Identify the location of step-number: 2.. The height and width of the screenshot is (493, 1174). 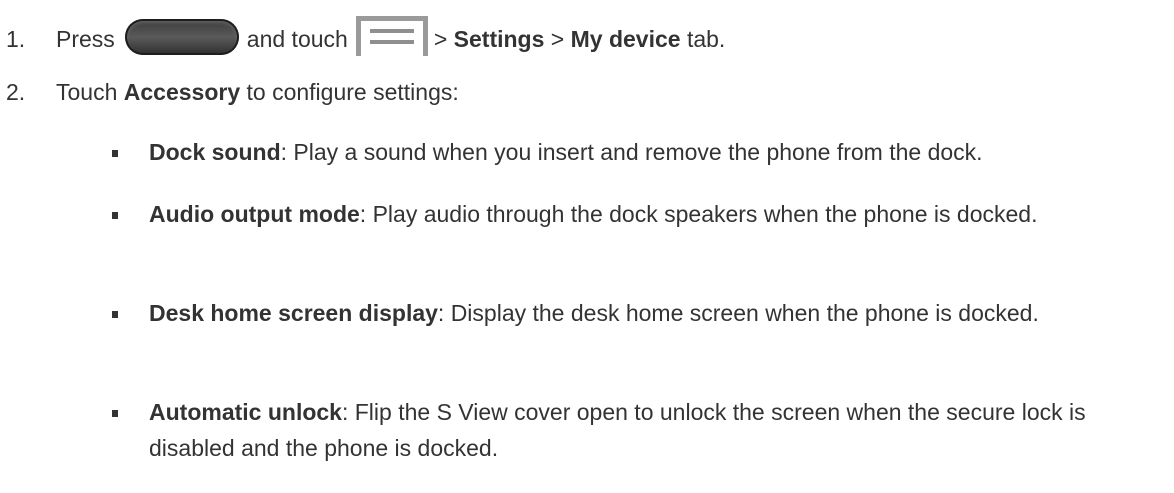
(16, 92).